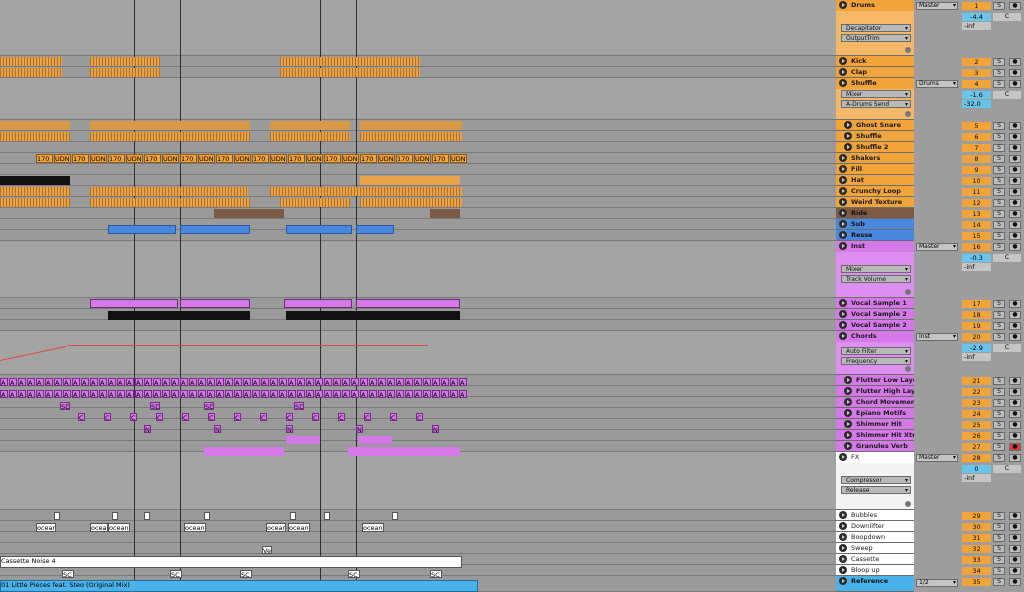 The width and height of the screenshot is (1024, 592). What do you see at coordinates (937, 583) in the screenshot?
I see `audio-output-selector: 1/2` at bounding box center [937, 583].